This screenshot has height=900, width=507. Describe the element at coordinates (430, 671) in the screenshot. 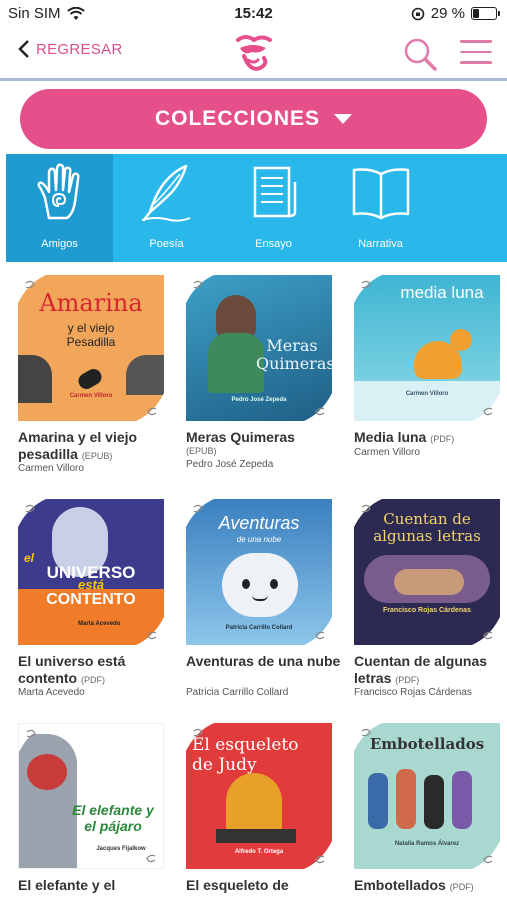

I see `book-title: Cuentan de algunas letras (PDF)` at that location.